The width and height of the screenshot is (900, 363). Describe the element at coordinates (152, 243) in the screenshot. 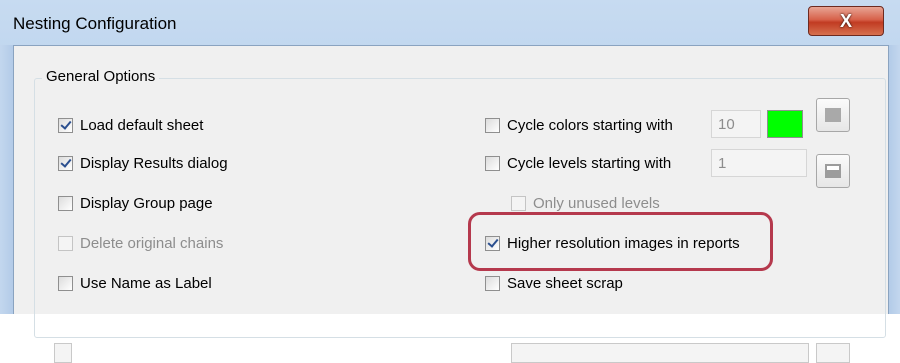

I see `option-label: Delete original chains` at that location.